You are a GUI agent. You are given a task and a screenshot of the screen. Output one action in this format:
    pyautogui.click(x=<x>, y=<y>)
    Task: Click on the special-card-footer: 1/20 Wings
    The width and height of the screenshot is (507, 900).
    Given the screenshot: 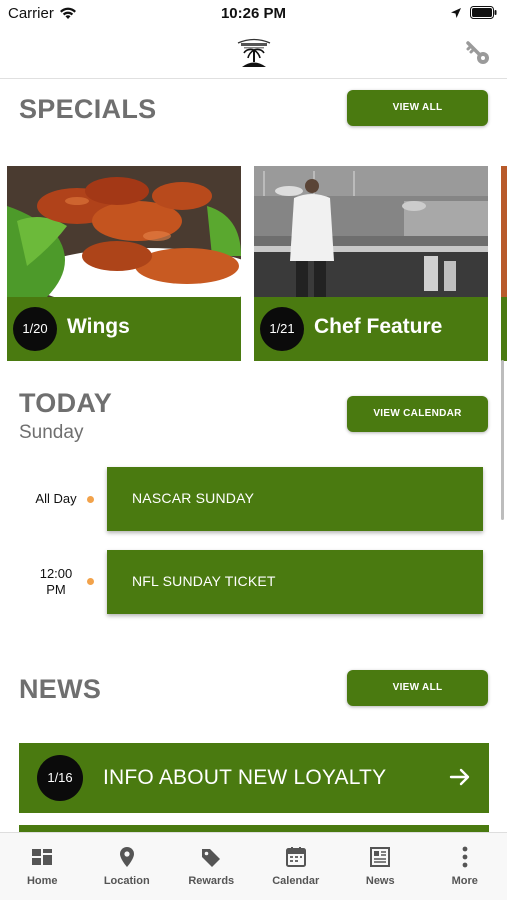 What is the action you would take?
    pyautogui.click(x=124, y=329)
    